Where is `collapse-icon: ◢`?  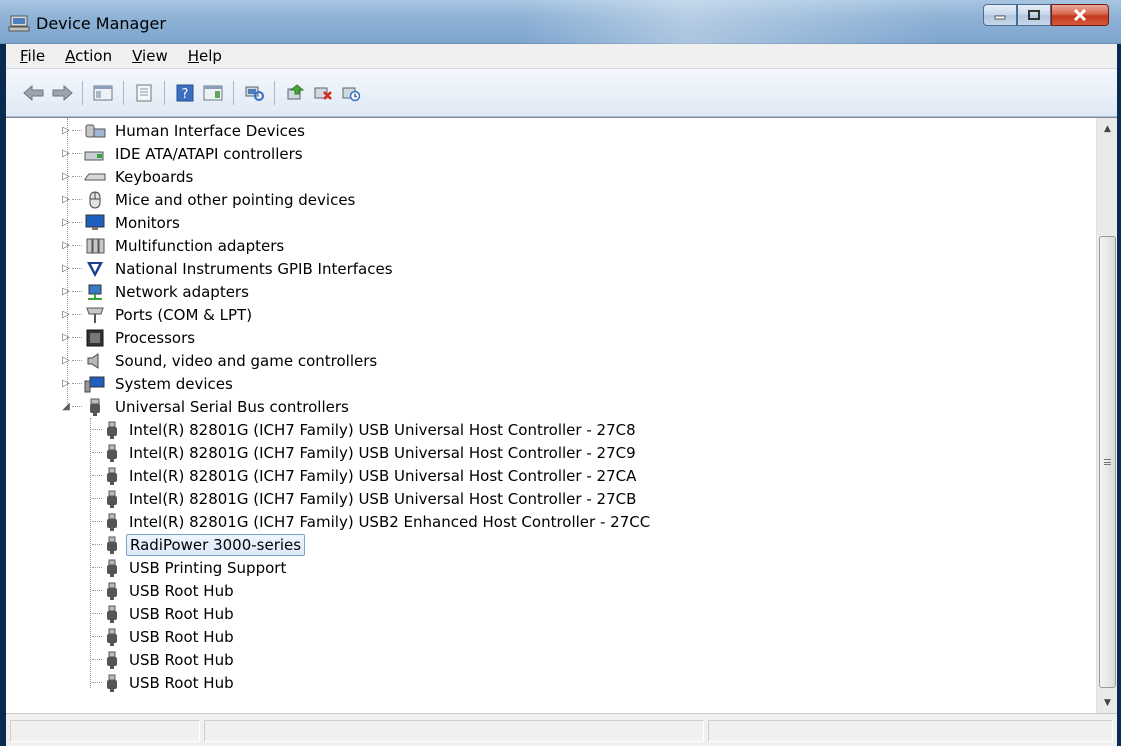
collapse-icon: ◢ is located at coordinates (66, 406).